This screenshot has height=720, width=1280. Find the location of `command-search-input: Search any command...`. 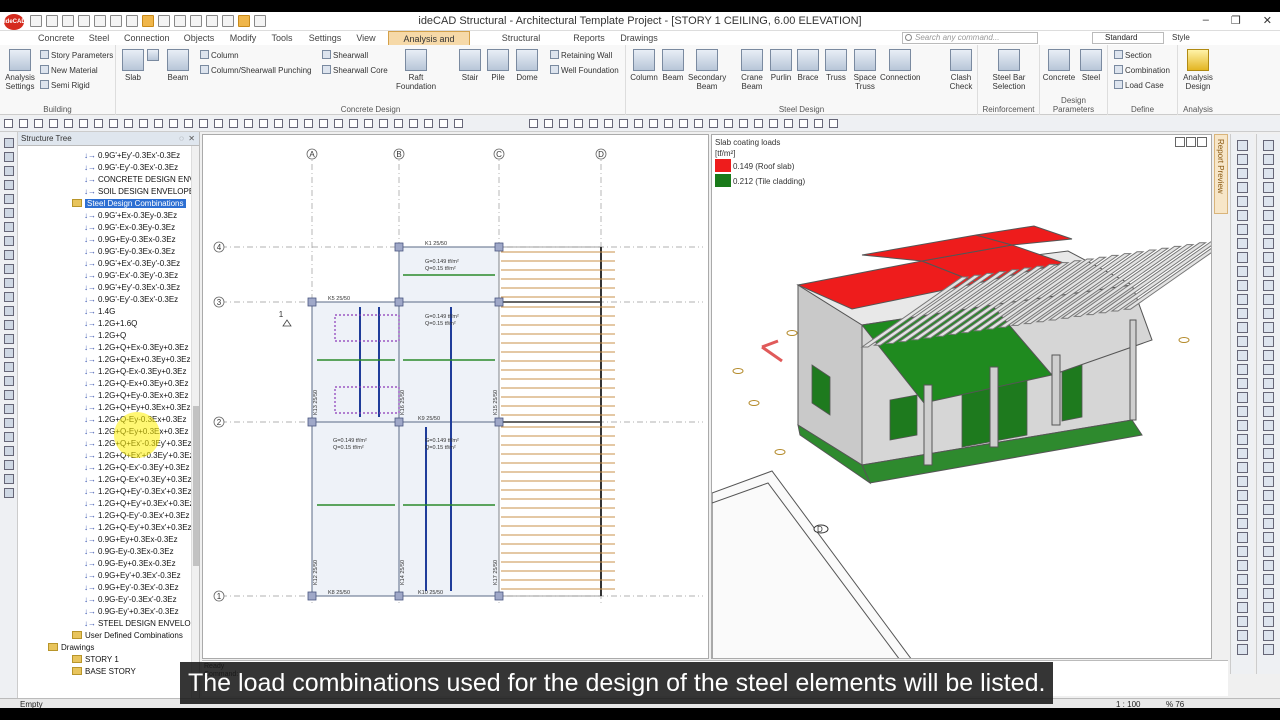

command-search-input: Search any command... is located at coordinates (970, 38).